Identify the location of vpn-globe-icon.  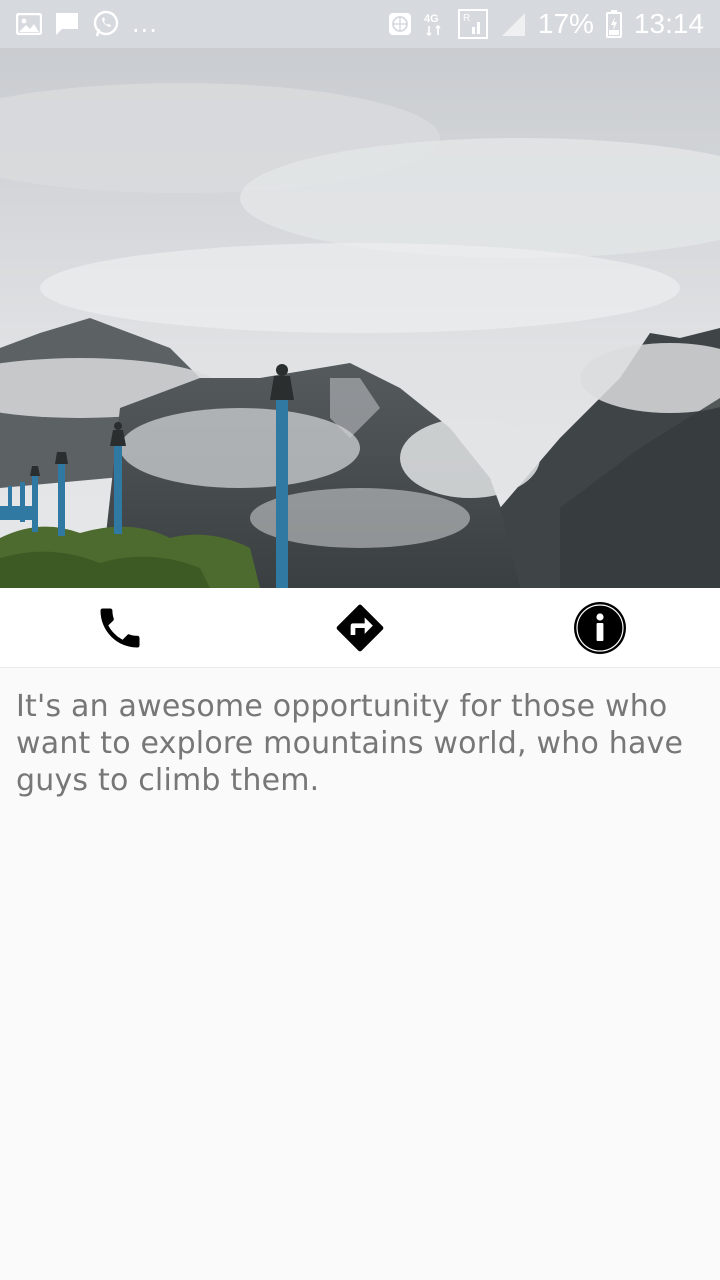
(400, 24).